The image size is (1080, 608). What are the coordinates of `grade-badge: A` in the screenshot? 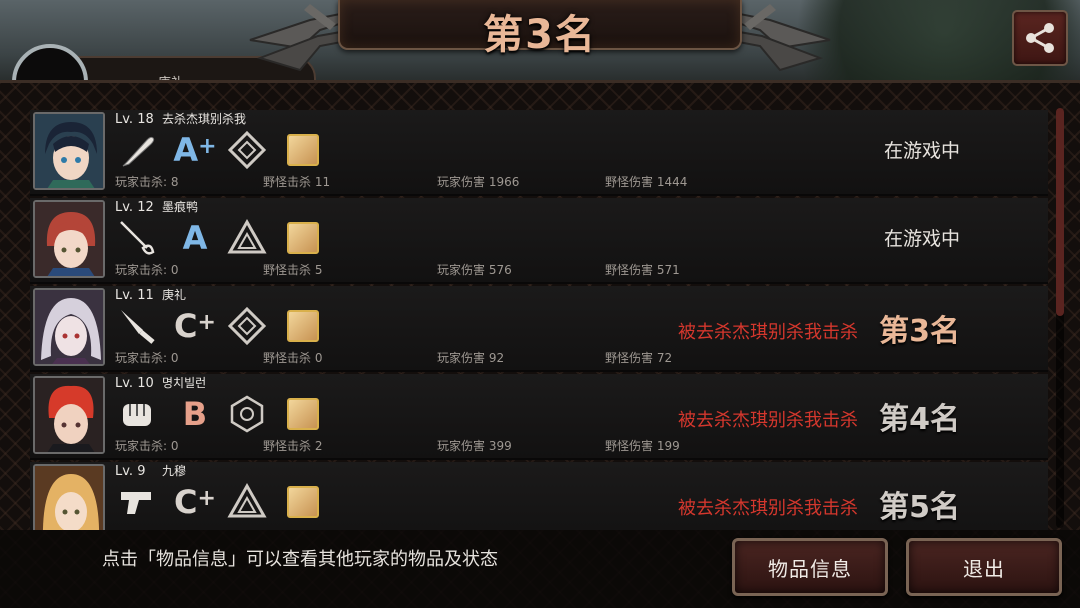 It's located at (195, 238).